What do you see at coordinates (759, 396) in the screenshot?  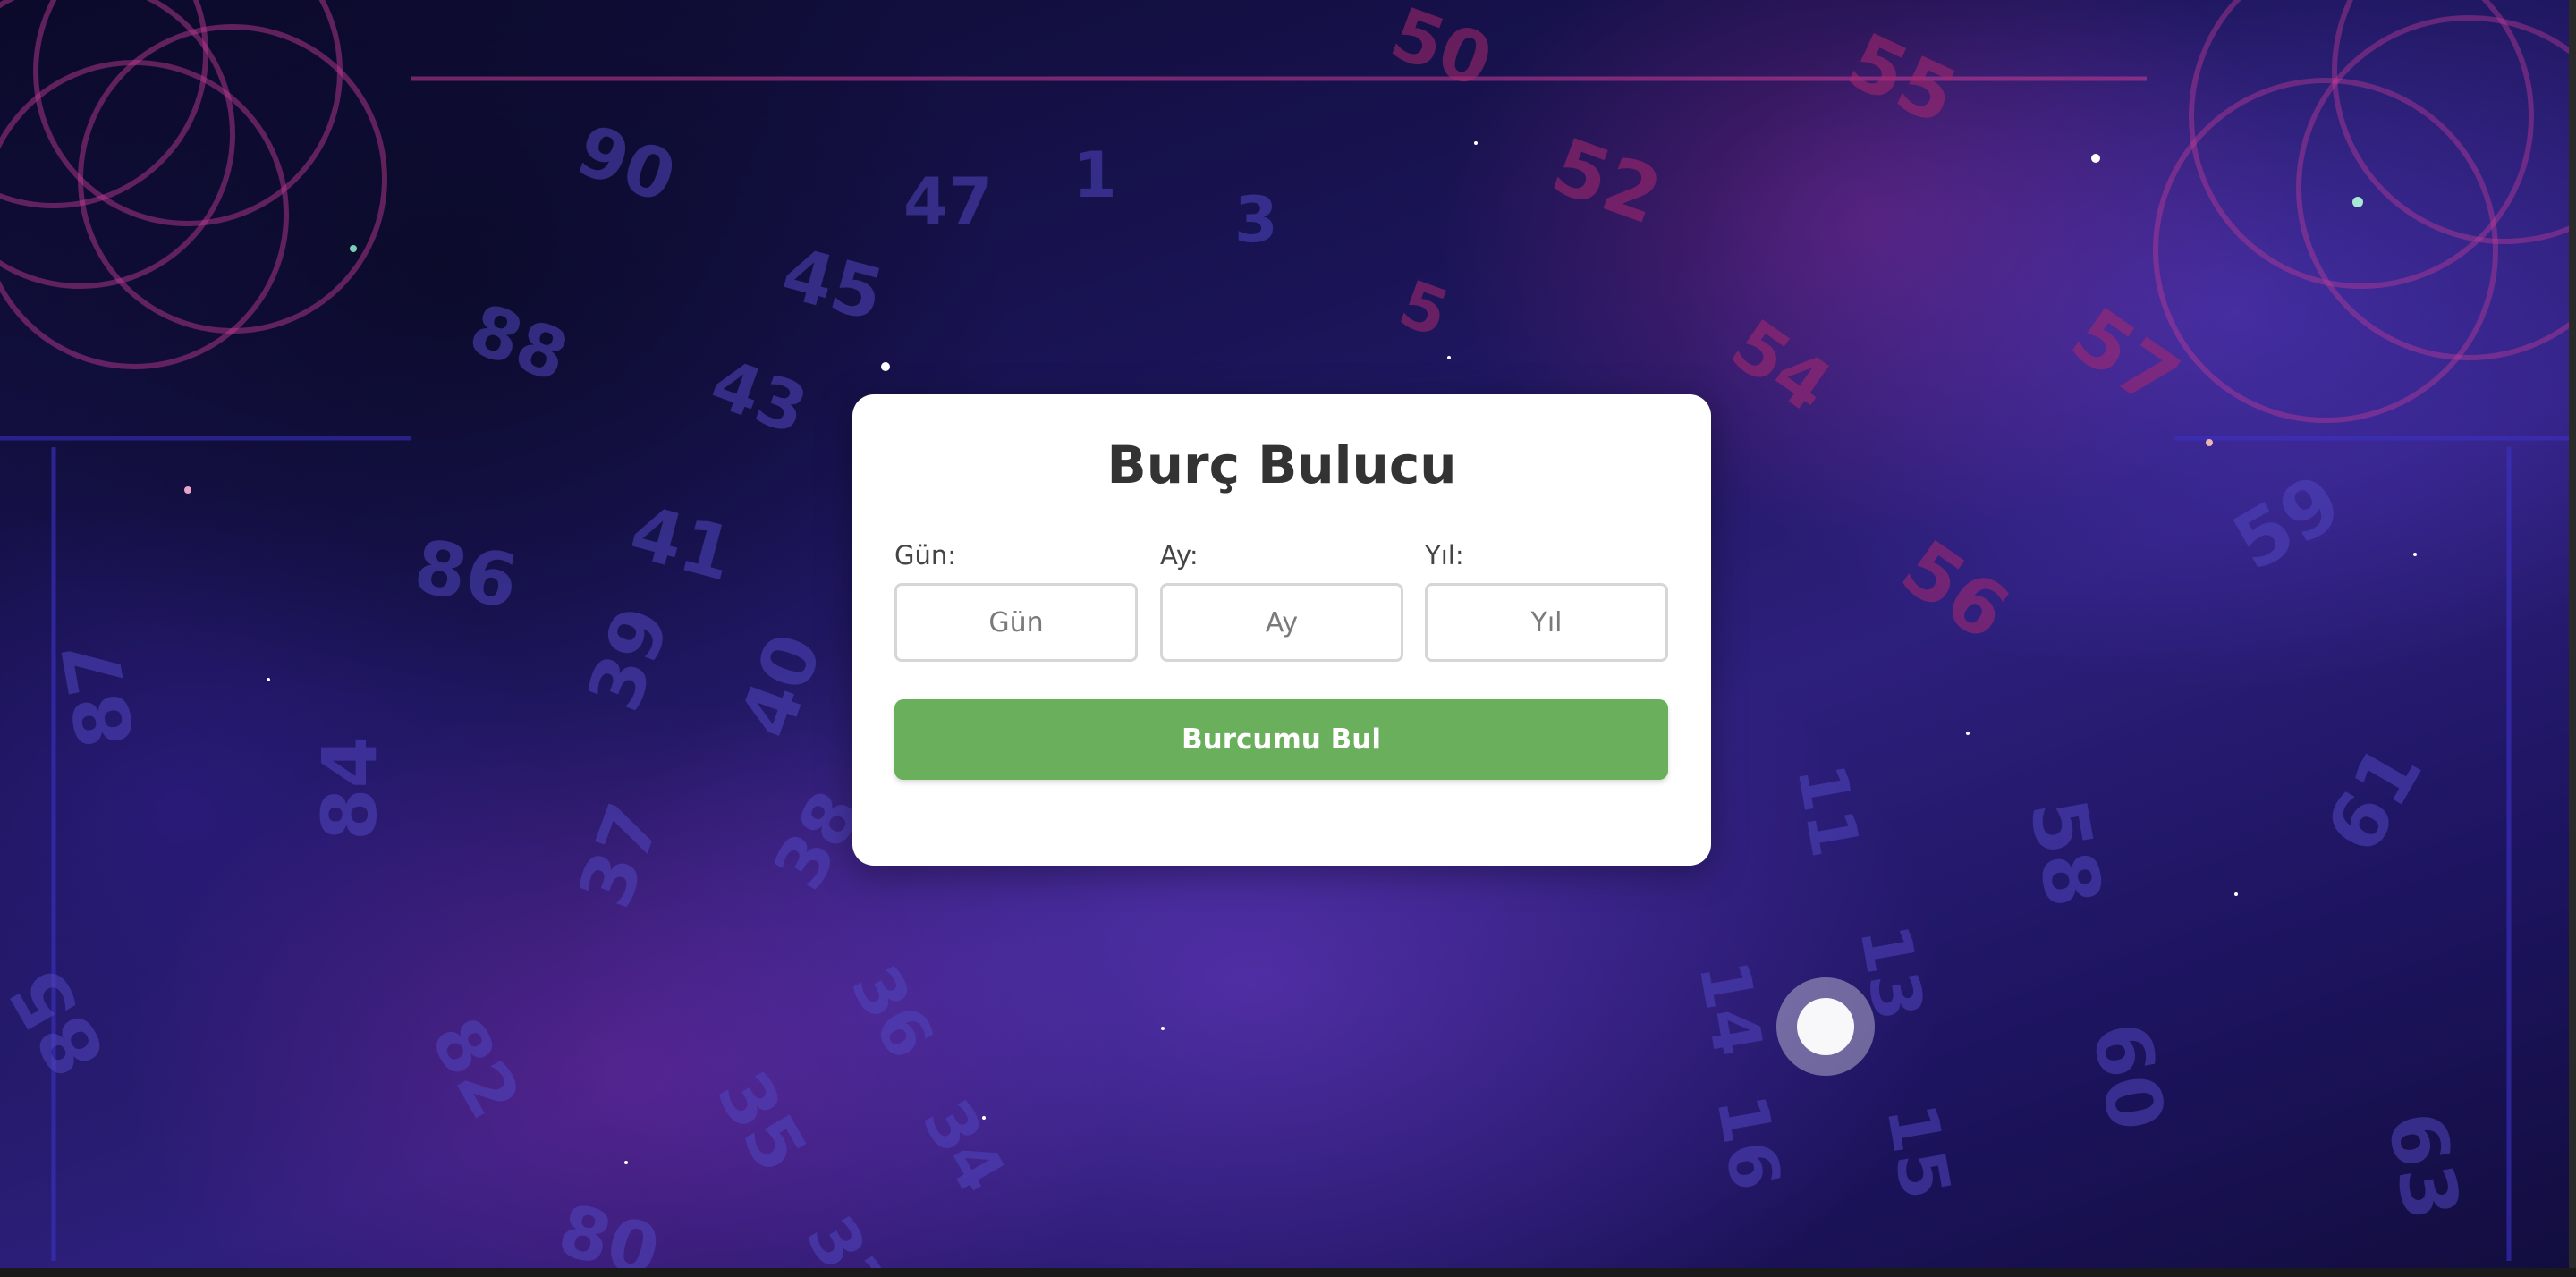 I see `svg-text: 43` at bounding box center [759, 396].